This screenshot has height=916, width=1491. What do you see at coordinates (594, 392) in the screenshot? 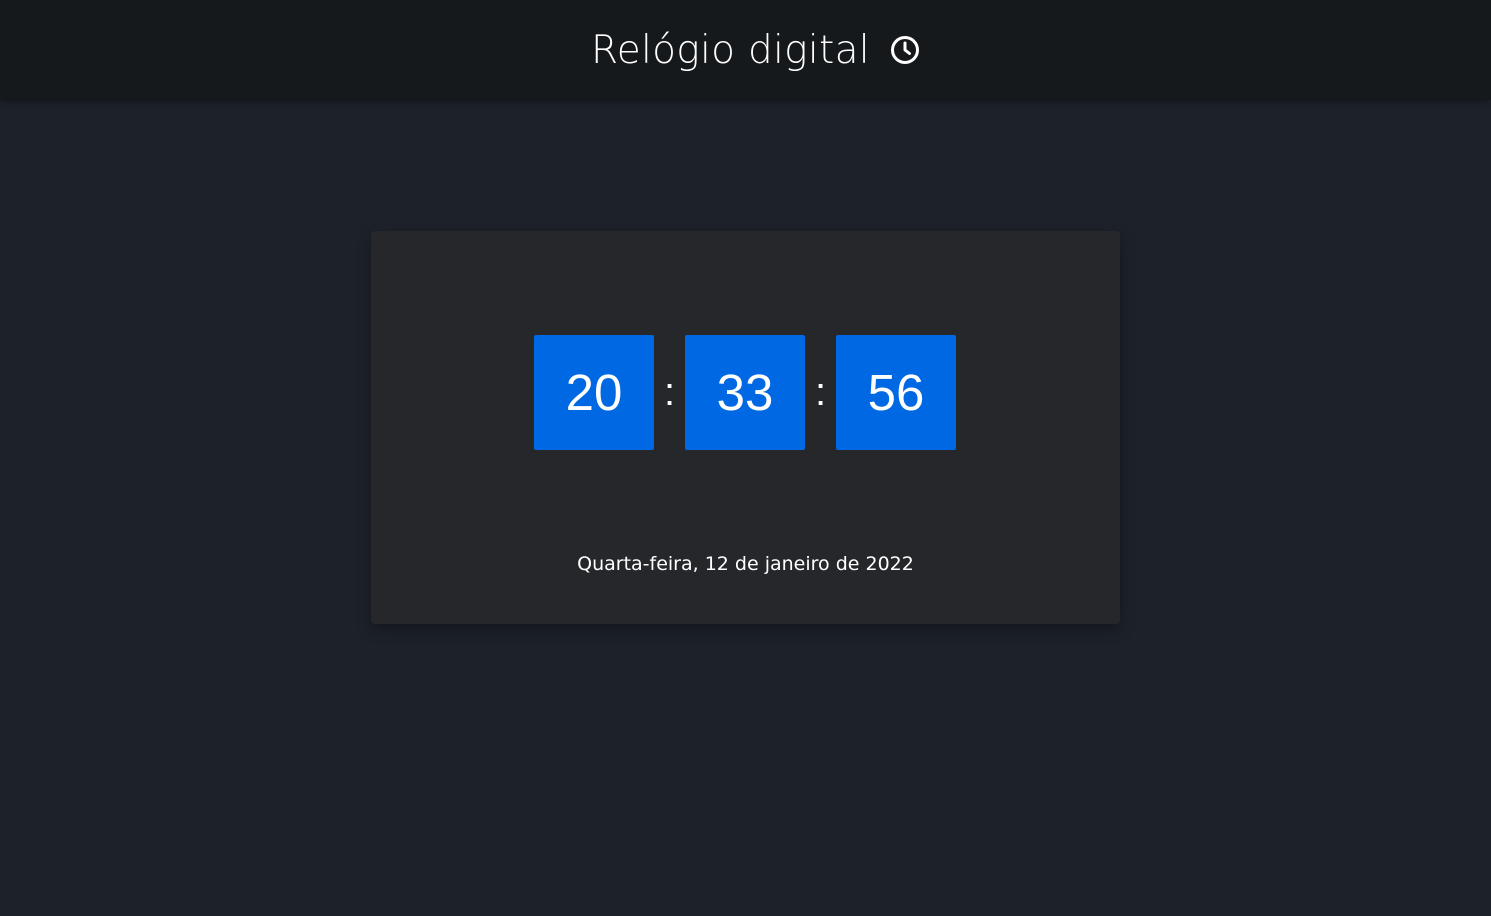
I see `hours-box: 20` at bounding box center [594, 392].